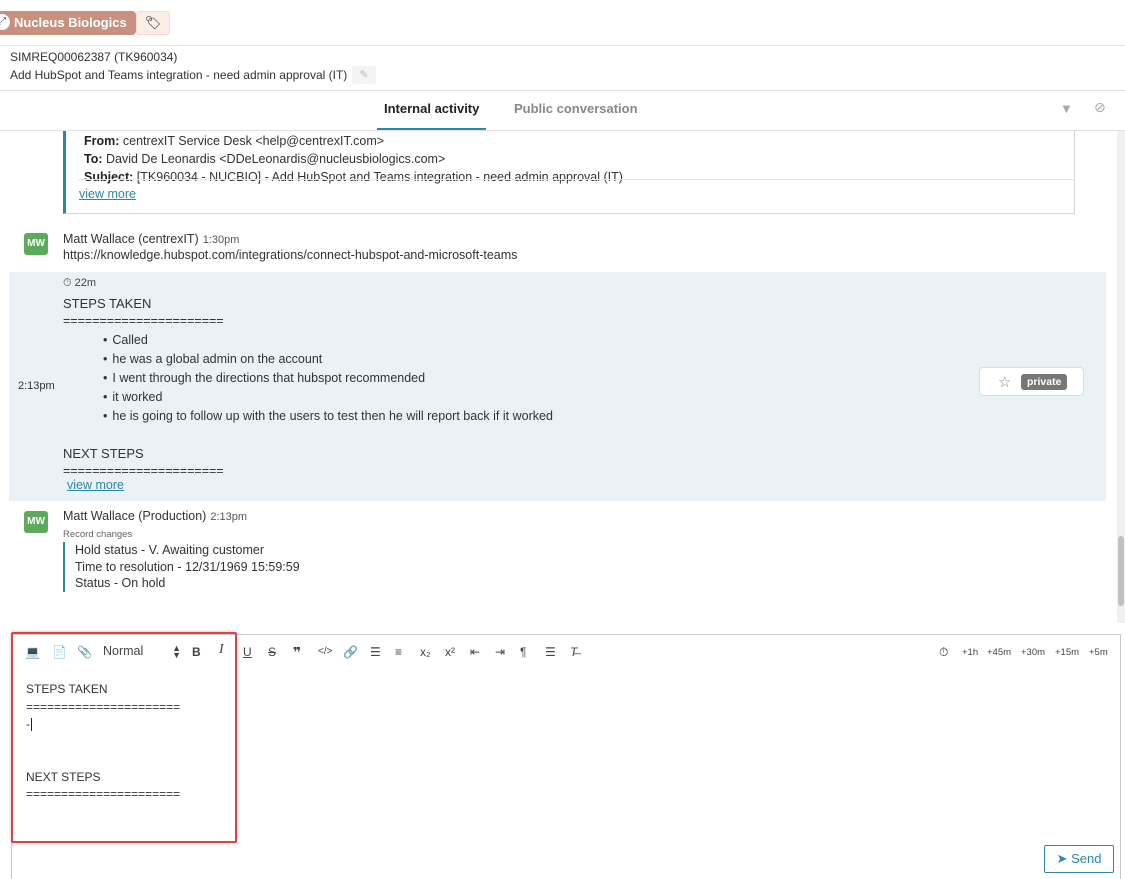  Describe the element at coordinates (84, 652) in the screenshot. I see `attachment-icon: 📎` at that location.